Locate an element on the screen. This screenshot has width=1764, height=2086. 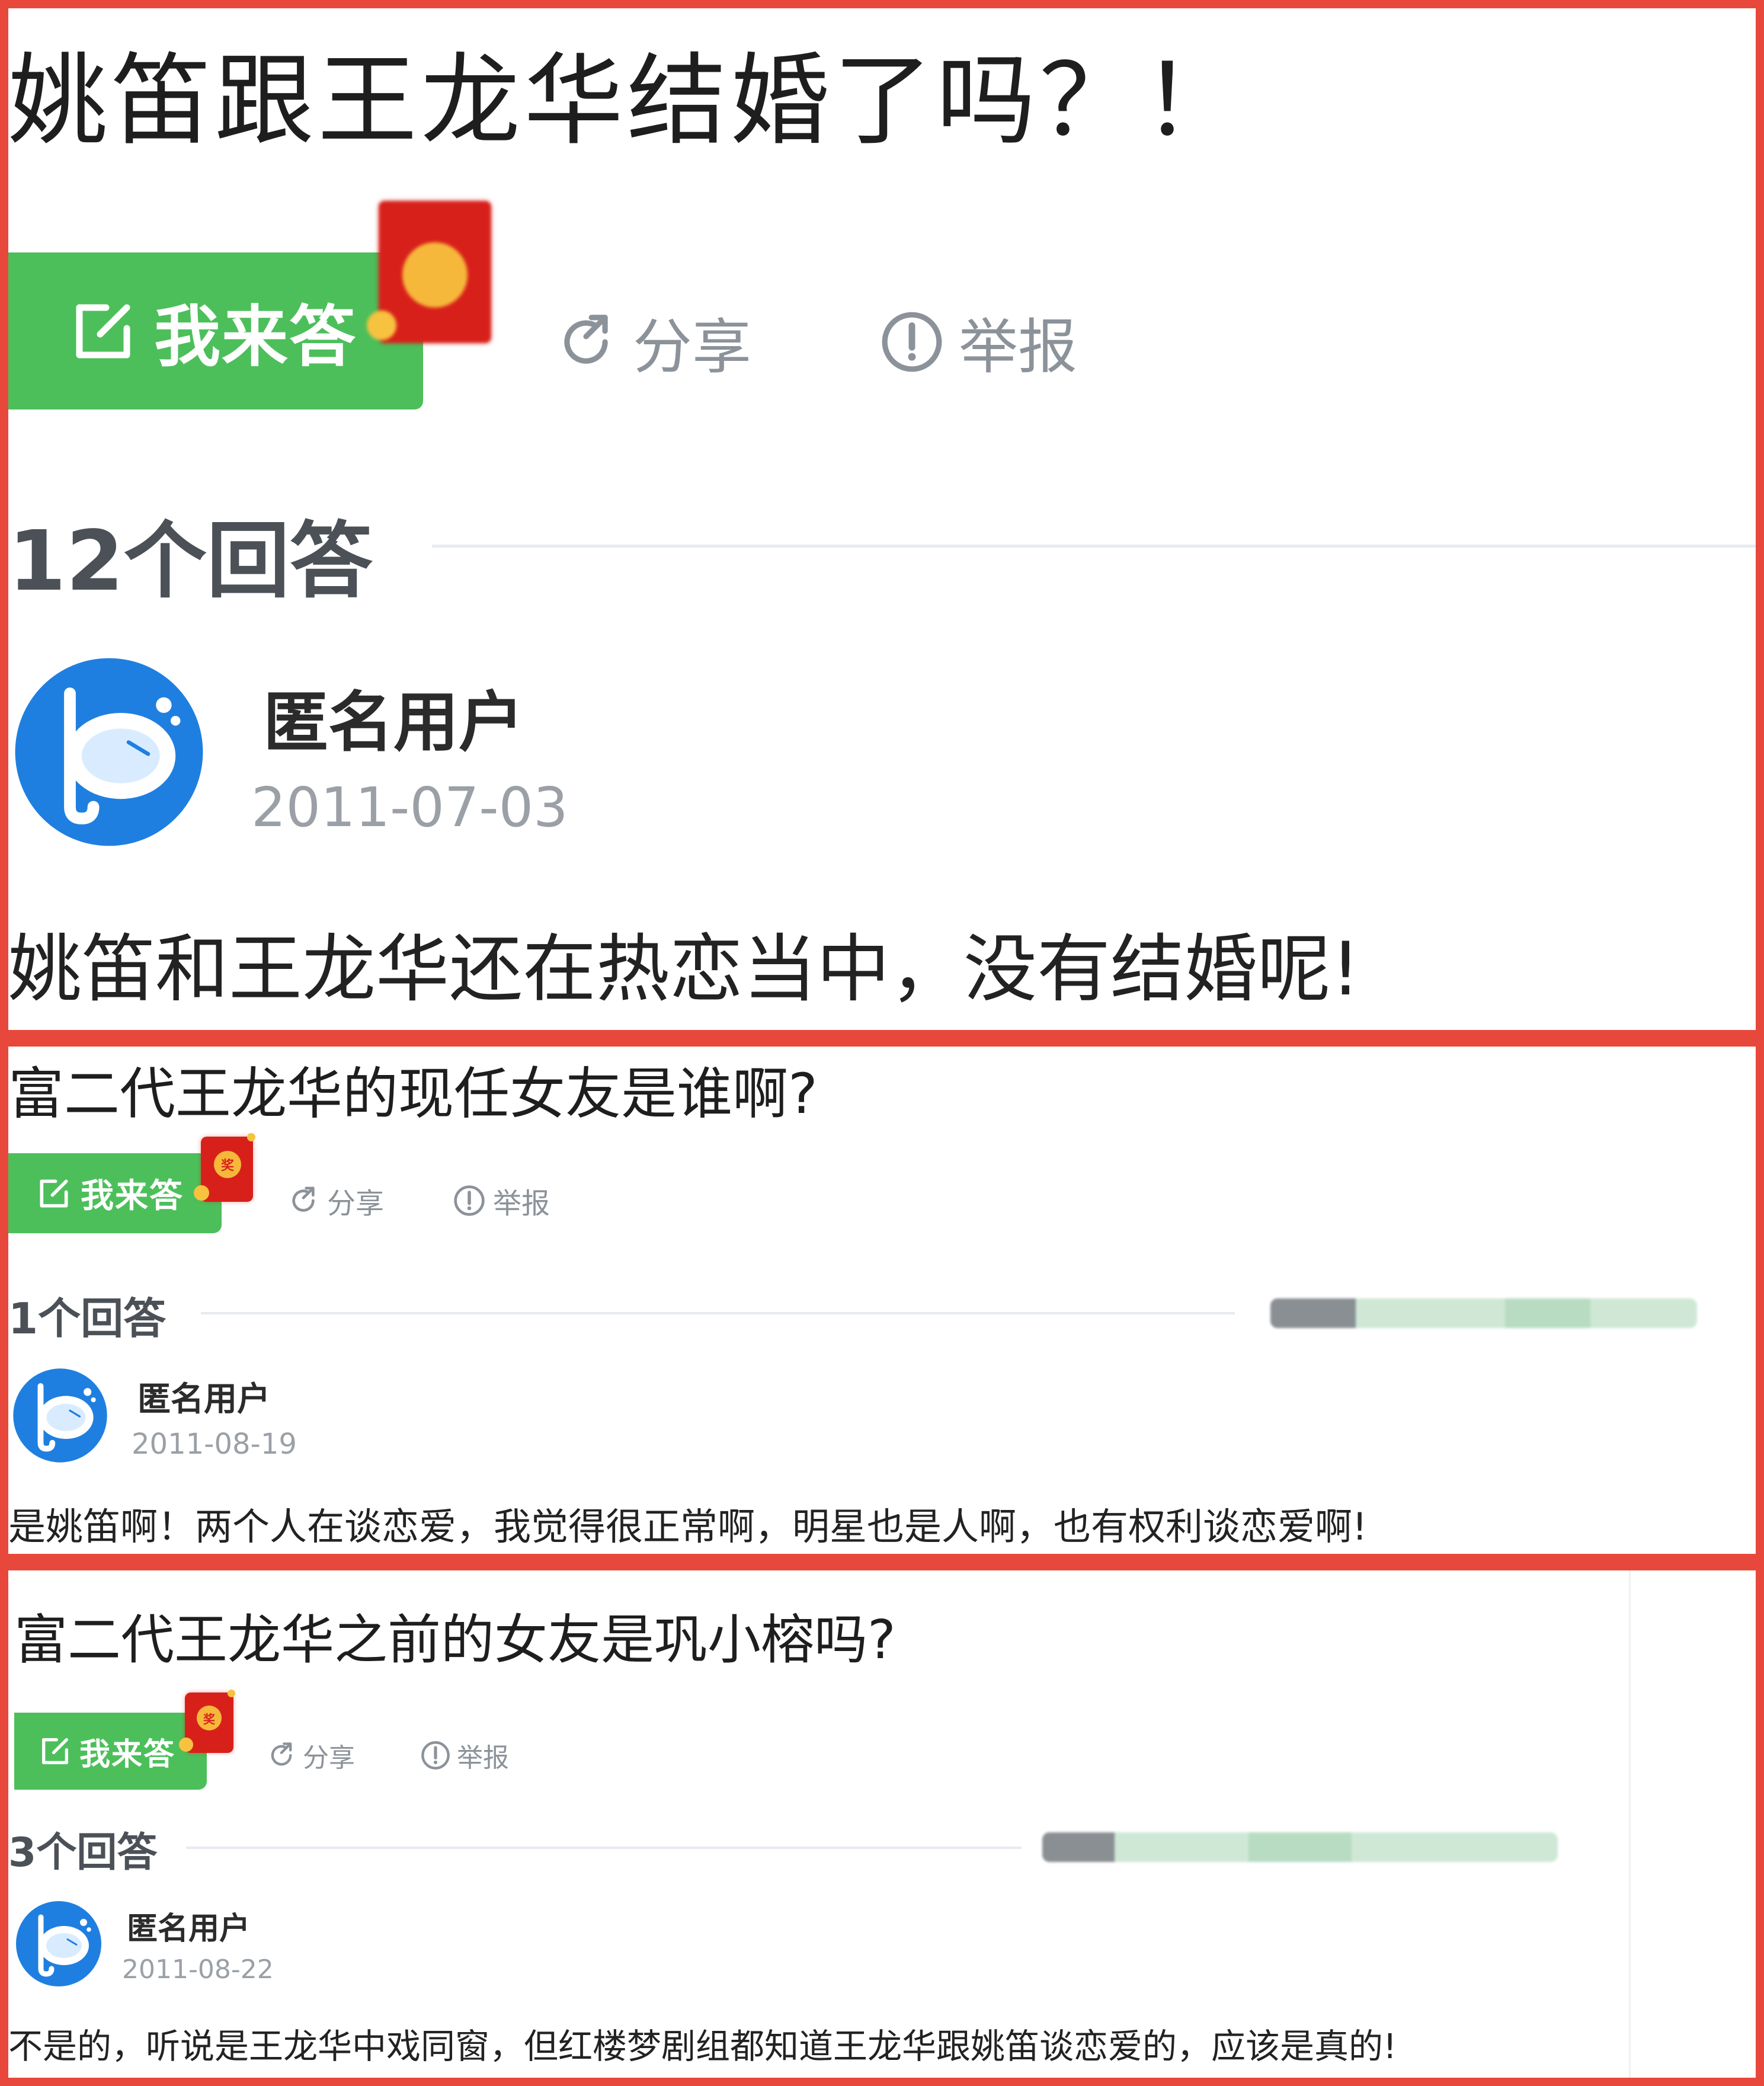
answer-text: 姚笛和王龙华还在热恋当中，没有结婚呢! is located at coordinates (684, 970).